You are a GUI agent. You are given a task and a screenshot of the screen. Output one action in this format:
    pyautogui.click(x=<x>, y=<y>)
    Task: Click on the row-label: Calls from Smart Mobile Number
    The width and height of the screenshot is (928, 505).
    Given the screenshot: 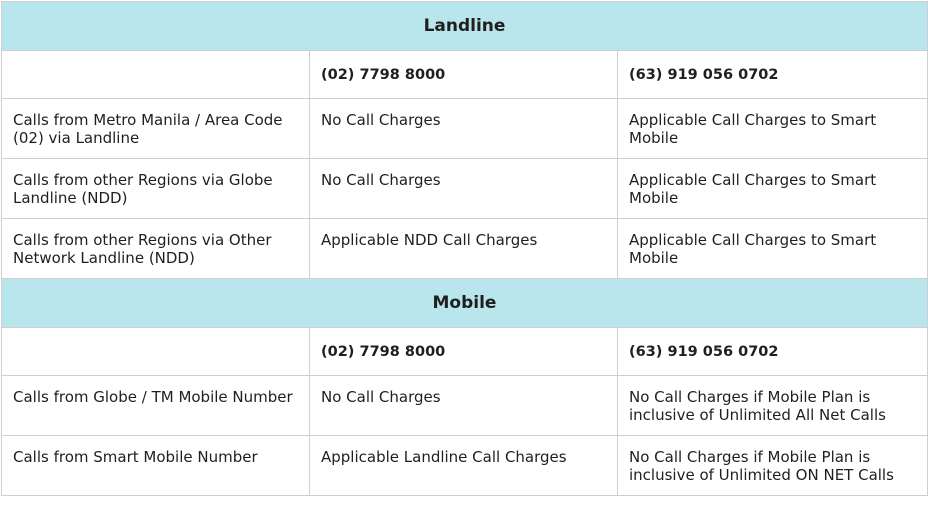 What is the action you would take?
    pyautogui.click(x=155, y=465)
    